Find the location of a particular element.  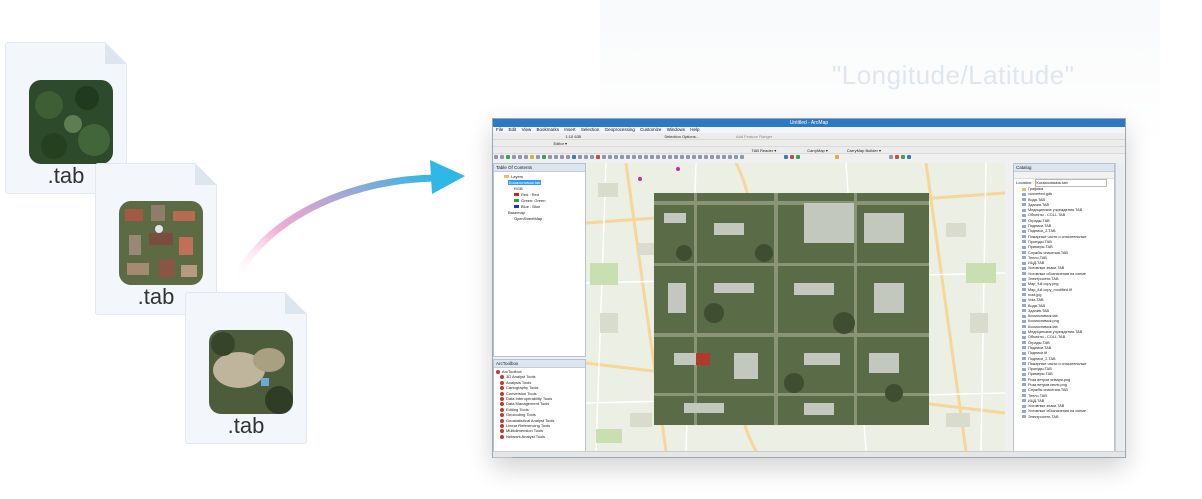

catalog-item-label: Тепло.TAB is located at coordinates (1037, 257).